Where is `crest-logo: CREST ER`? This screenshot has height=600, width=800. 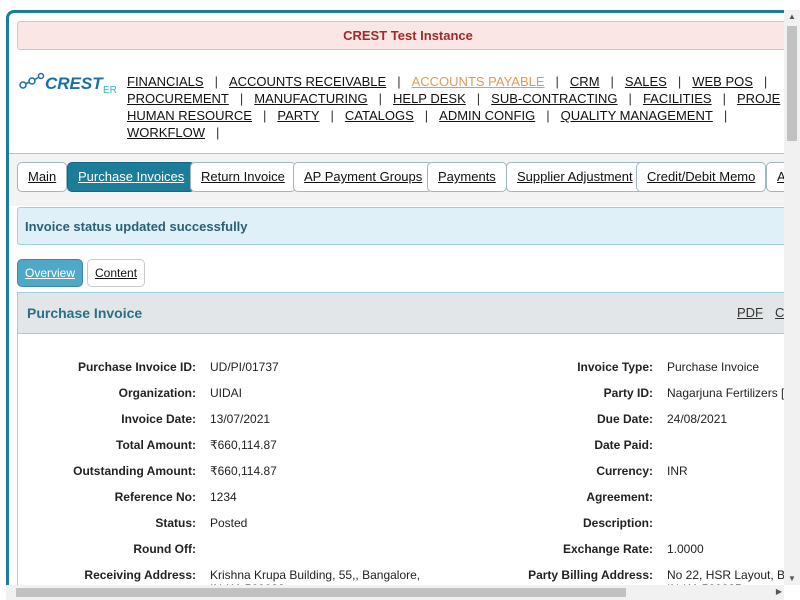 crest-logo: CREST ER is located at coordinates (69, 83).